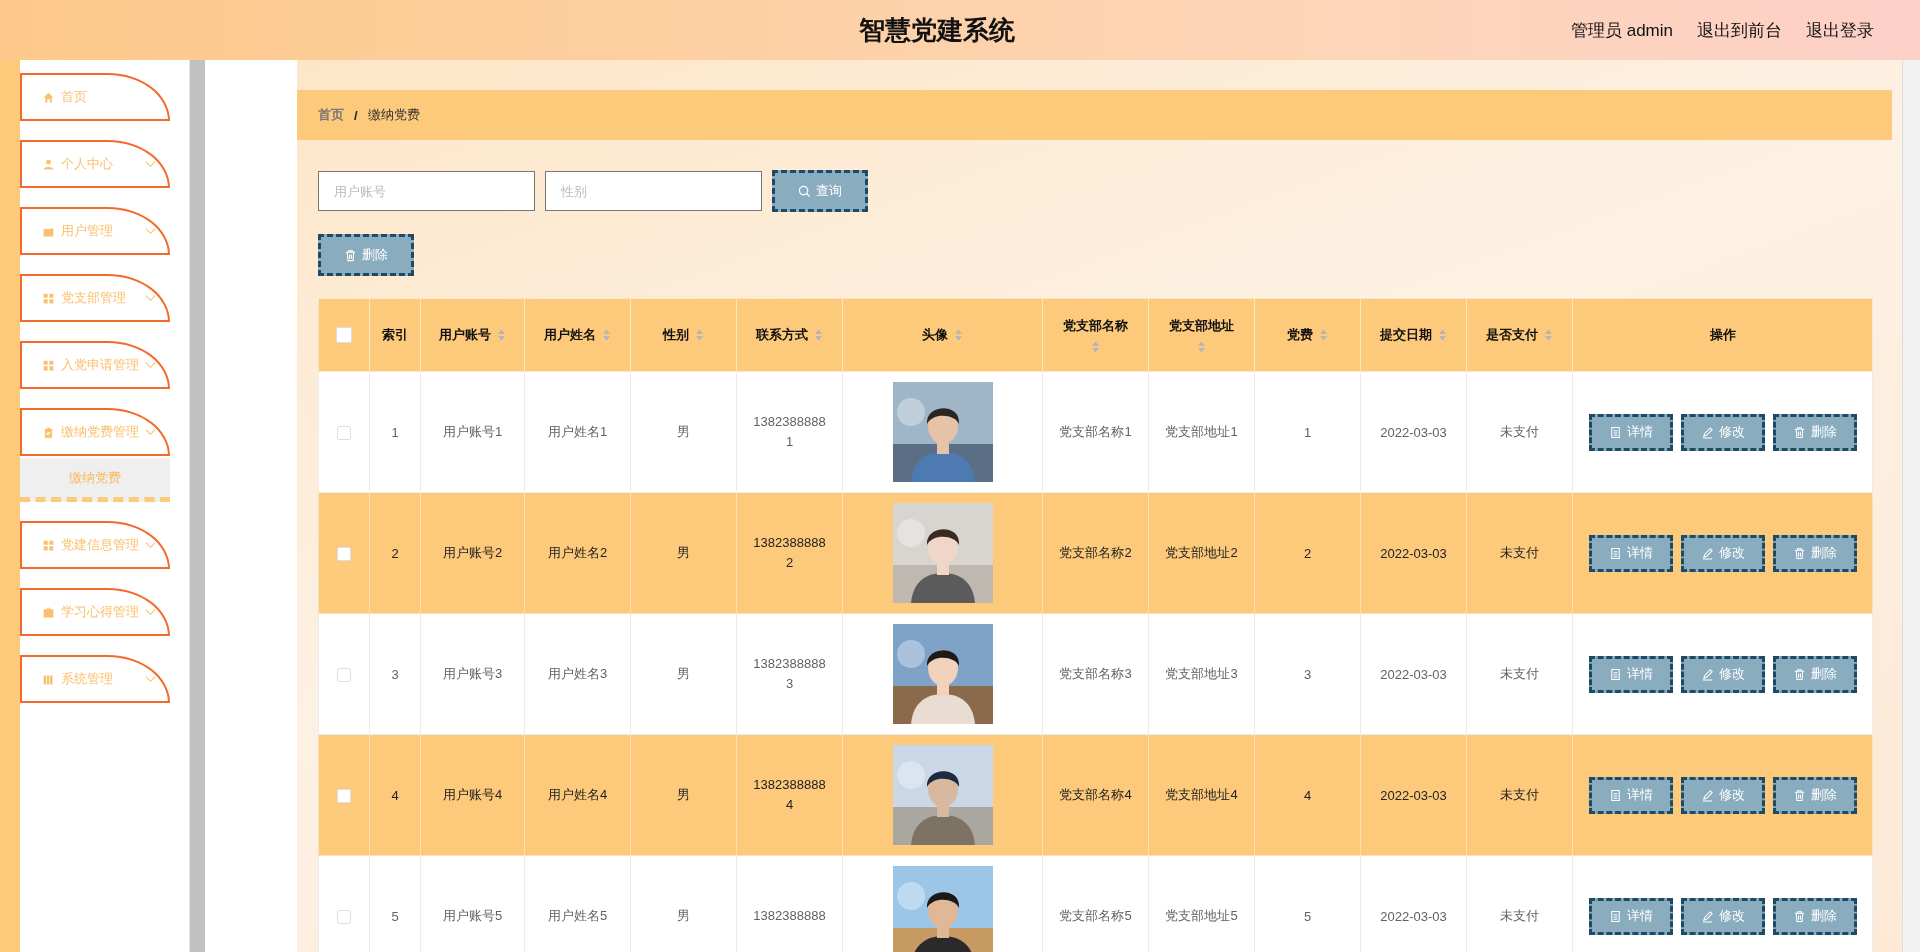 The width and height of the screenshot is (1920, 952). What do you see at coordinates (1519, 335) in the screenshot?
I see `column-header: 是否支付` at bounding box center [1519, 335].